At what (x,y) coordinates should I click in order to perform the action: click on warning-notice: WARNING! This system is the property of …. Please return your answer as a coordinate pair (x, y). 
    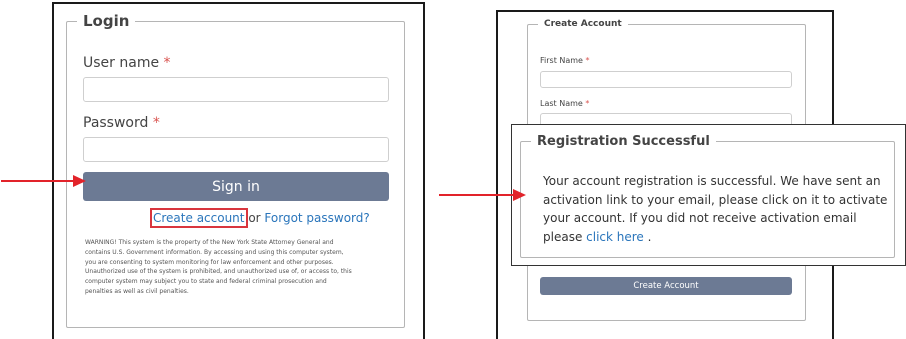
    Looking at the image, I should click on (218, 267).